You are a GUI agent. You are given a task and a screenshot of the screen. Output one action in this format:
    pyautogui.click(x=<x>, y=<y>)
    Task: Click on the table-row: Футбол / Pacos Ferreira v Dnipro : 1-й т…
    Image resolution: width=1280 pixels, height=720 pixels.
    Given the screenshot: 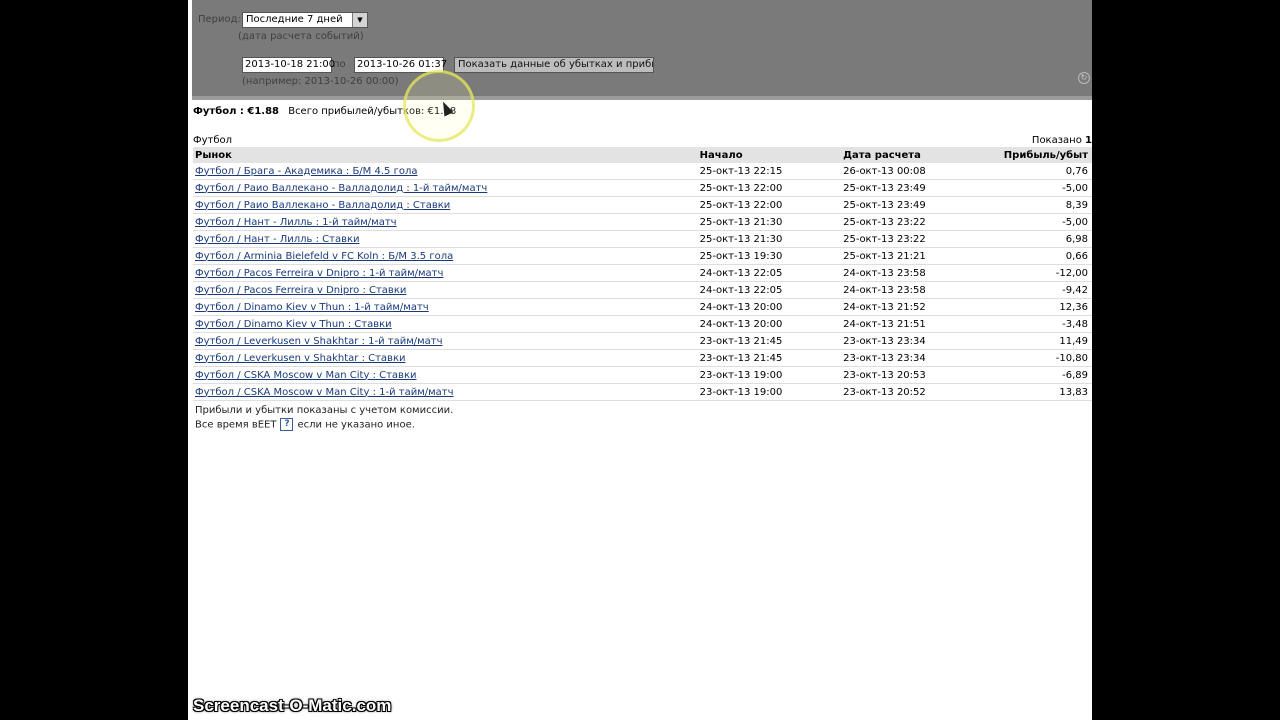 What is the action you would take?
    pyautogui.click(x=642, y=273)
    